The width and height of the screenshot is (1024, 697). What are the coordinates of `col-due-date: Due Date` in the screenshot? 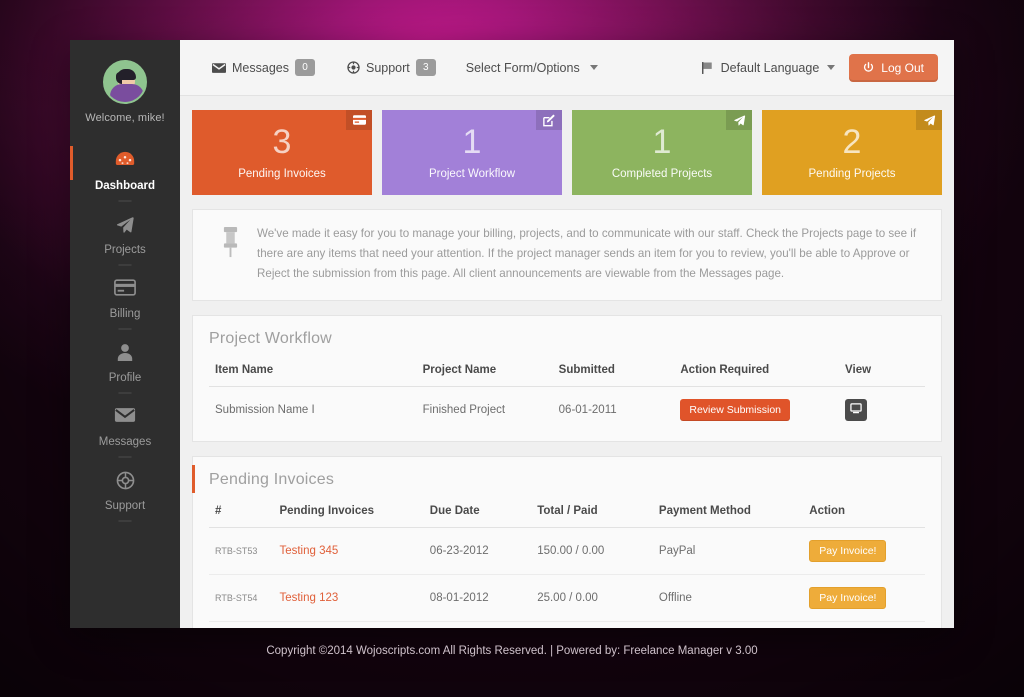 It's located at (477, 514).